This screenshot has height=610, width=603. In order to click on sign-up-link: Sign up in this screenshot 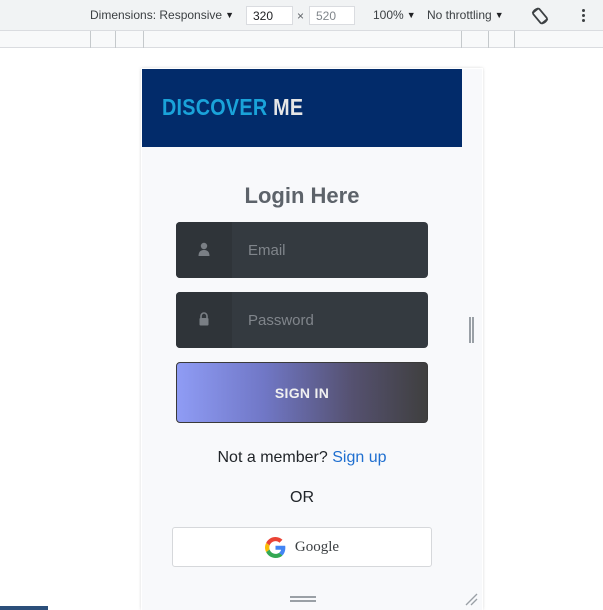, I will do `click(359, 457)`.